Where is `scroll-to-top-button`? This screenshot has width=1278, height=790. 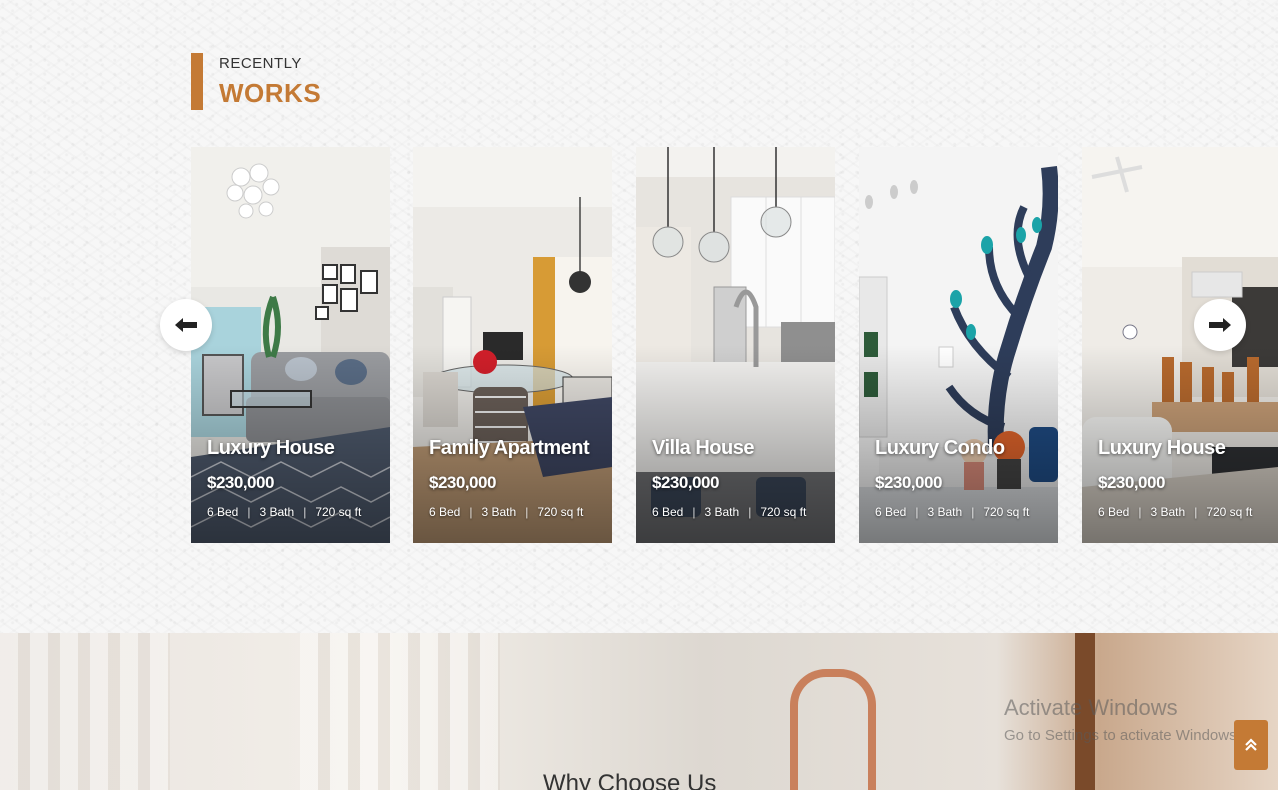
scroll-to-top-button is located at coordinates (1251, 745).